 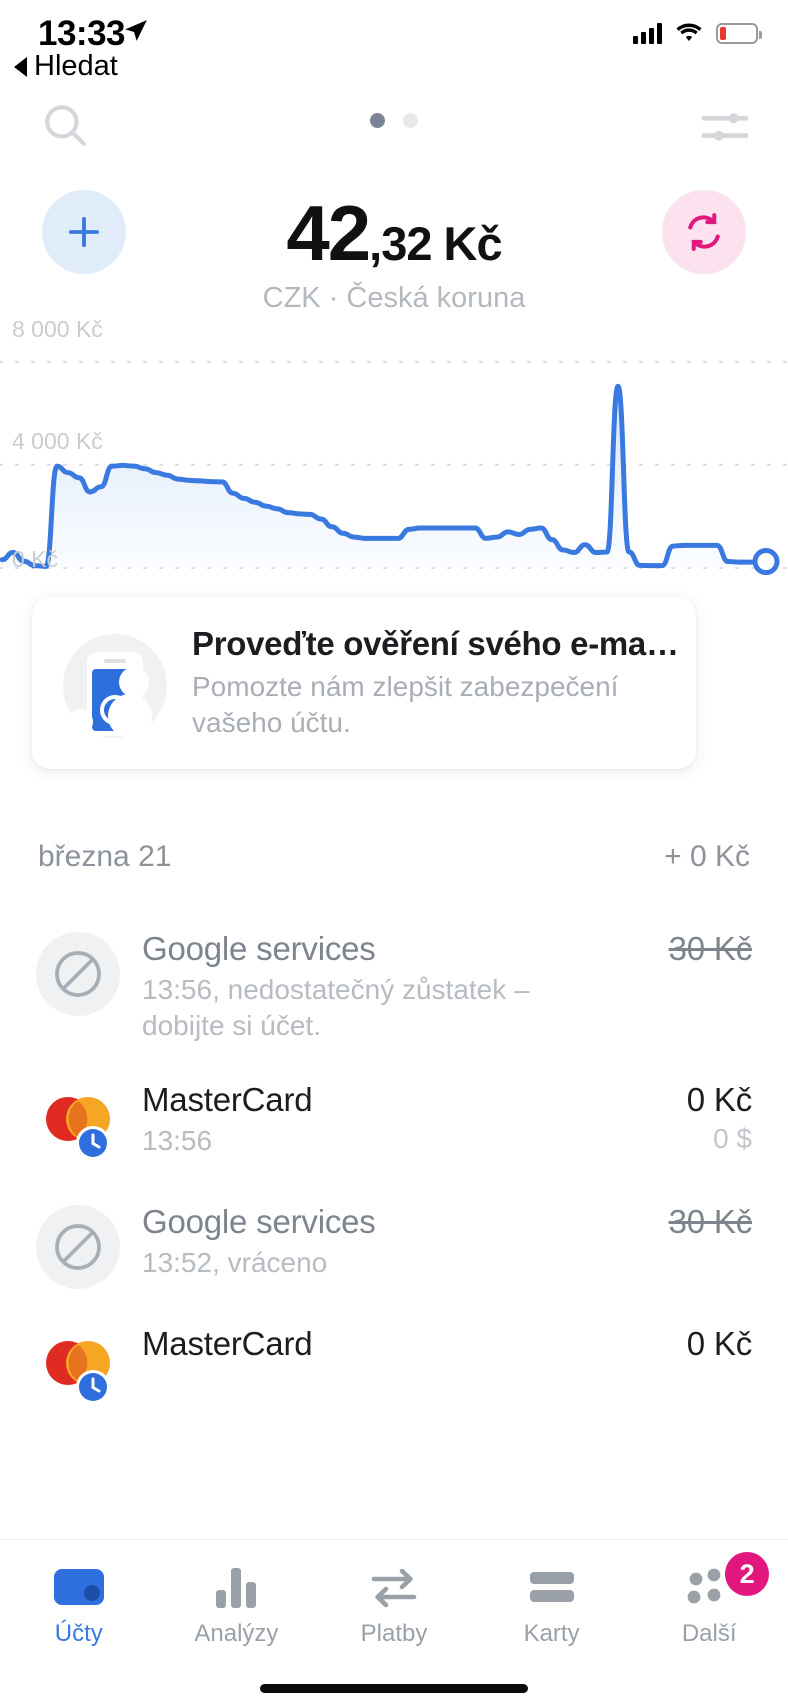 I want to click on tab-ty: Účty, so click(x=79, y=1605).